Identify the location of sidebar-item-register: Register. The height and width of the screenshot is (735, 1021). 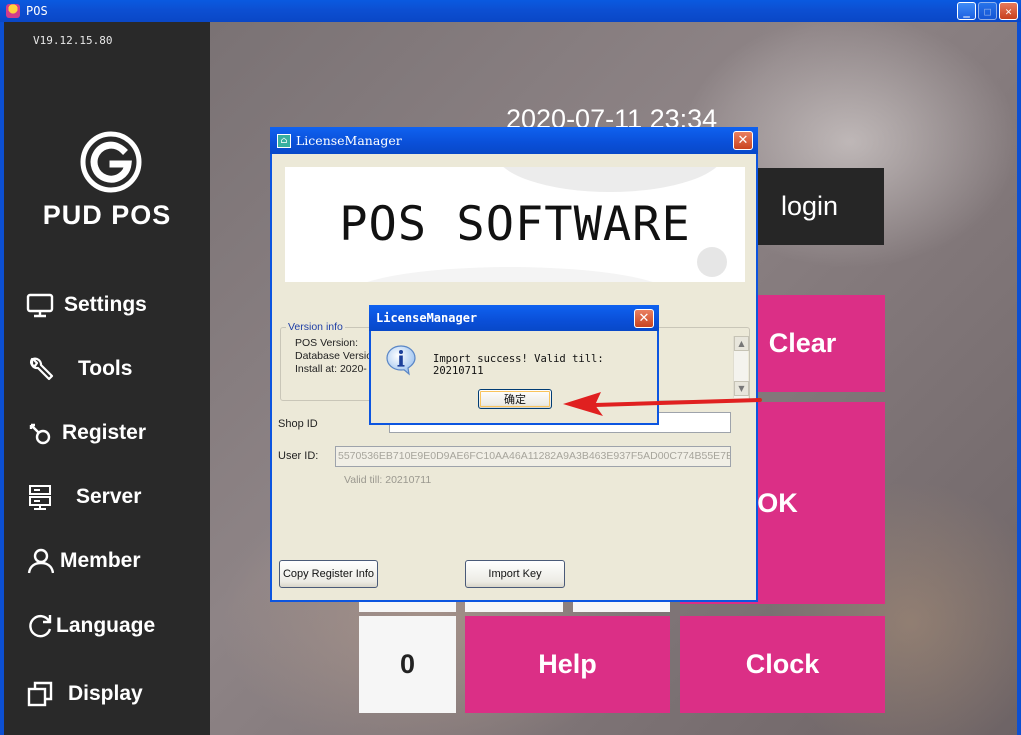
(86, 433).